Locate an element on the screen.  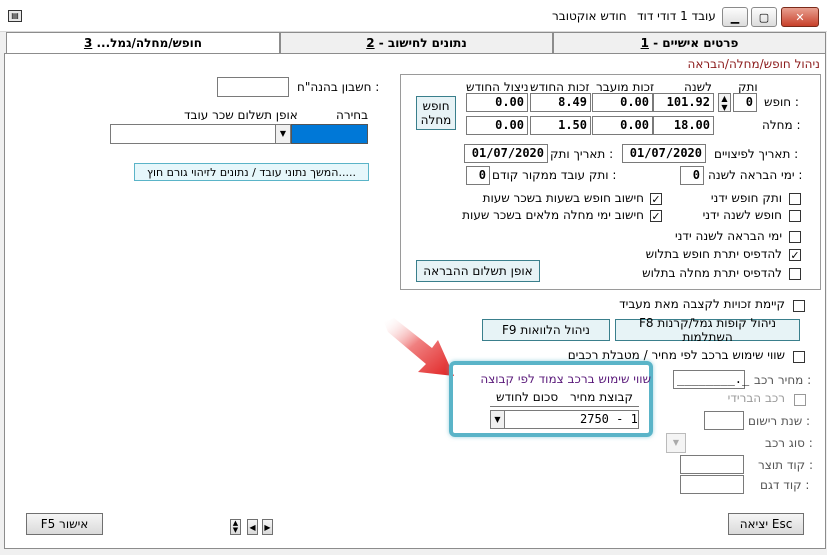
price-group-label: קבוצת מחיר is located at coordinates (601, 397).